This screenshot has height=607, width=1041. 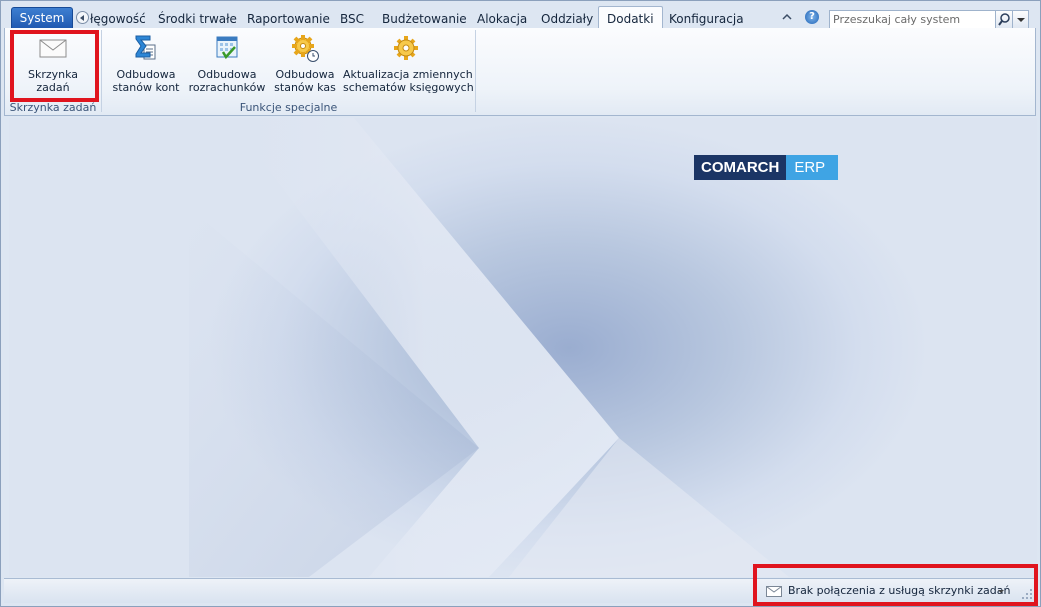 What do you see at coordinates (82, 17) in the screenshot?
I see `tab-scroll-left-button` at bounding box center [82, 17].